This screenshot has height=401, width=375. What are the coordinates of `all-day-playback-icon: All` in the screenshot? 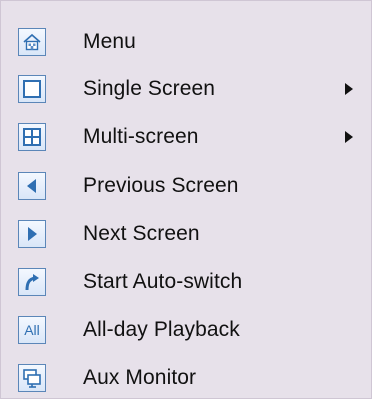 It's located at (32, 330).